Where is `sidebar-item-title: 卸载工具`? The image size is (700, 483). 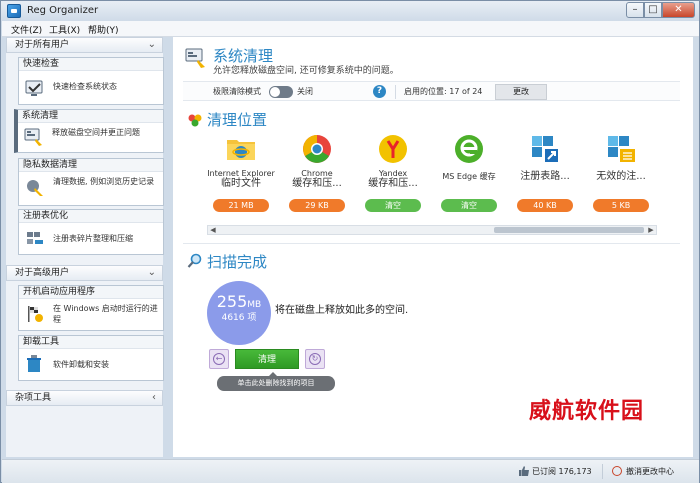
sidebar-item-title: 卸载工具 is located at coordinates (91, 342).